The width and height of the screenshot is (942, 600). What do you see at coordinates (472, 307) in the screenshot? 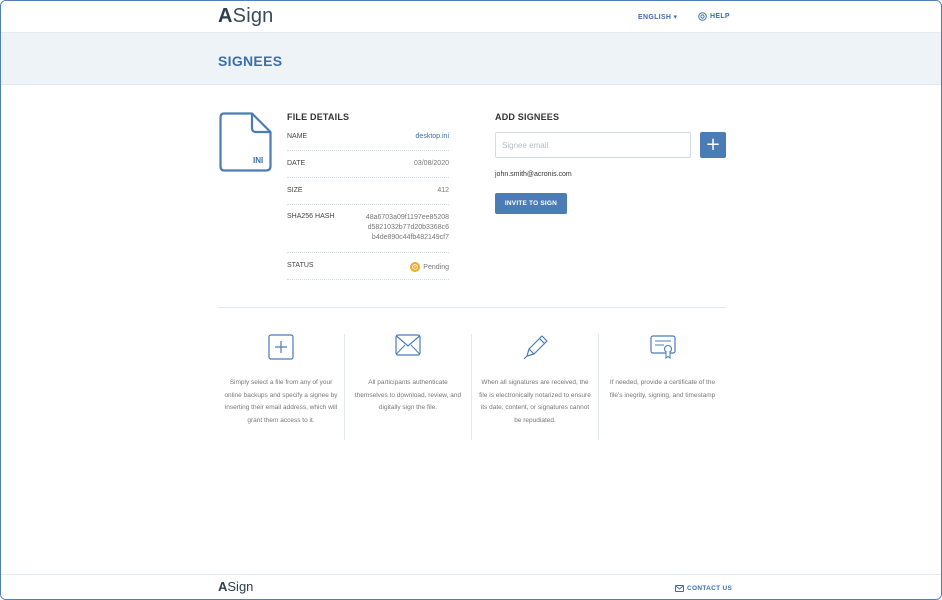
I see `section-divider` at bounding box center [472, 307].